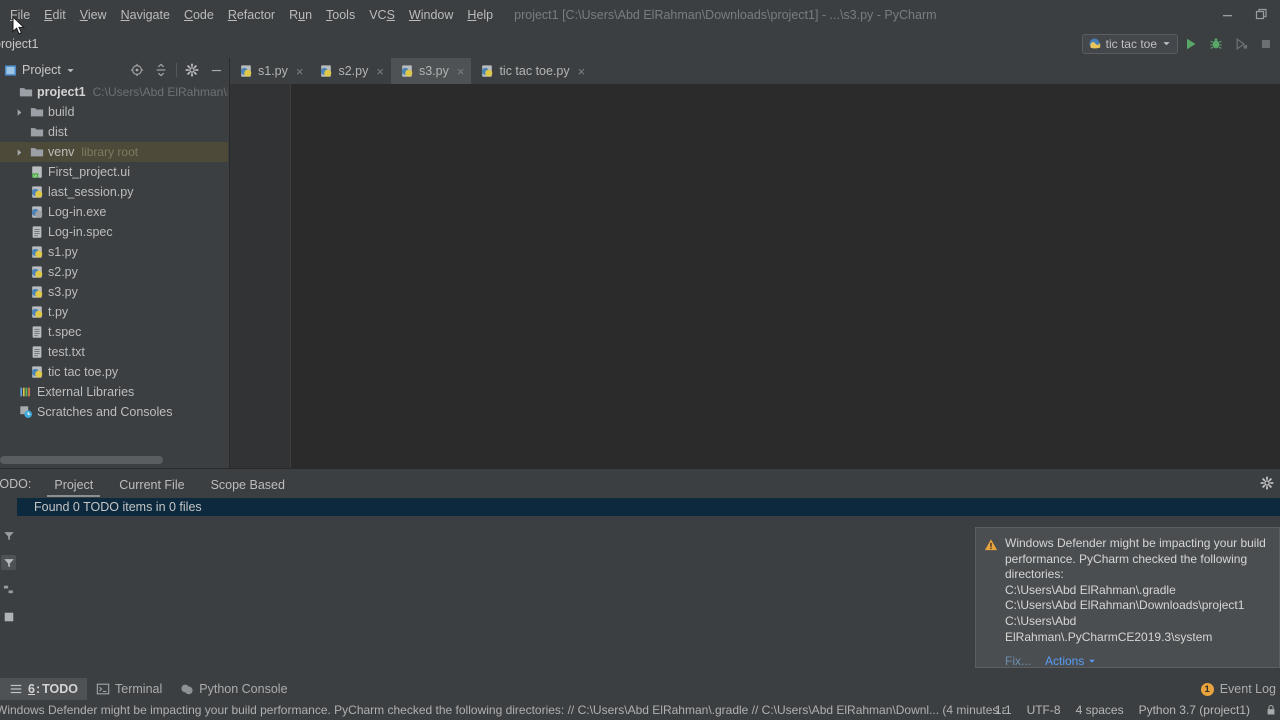 This screenshot has width=1280, height=720. I want to click on notification-actions-link: Actions, so click(1064, 661).